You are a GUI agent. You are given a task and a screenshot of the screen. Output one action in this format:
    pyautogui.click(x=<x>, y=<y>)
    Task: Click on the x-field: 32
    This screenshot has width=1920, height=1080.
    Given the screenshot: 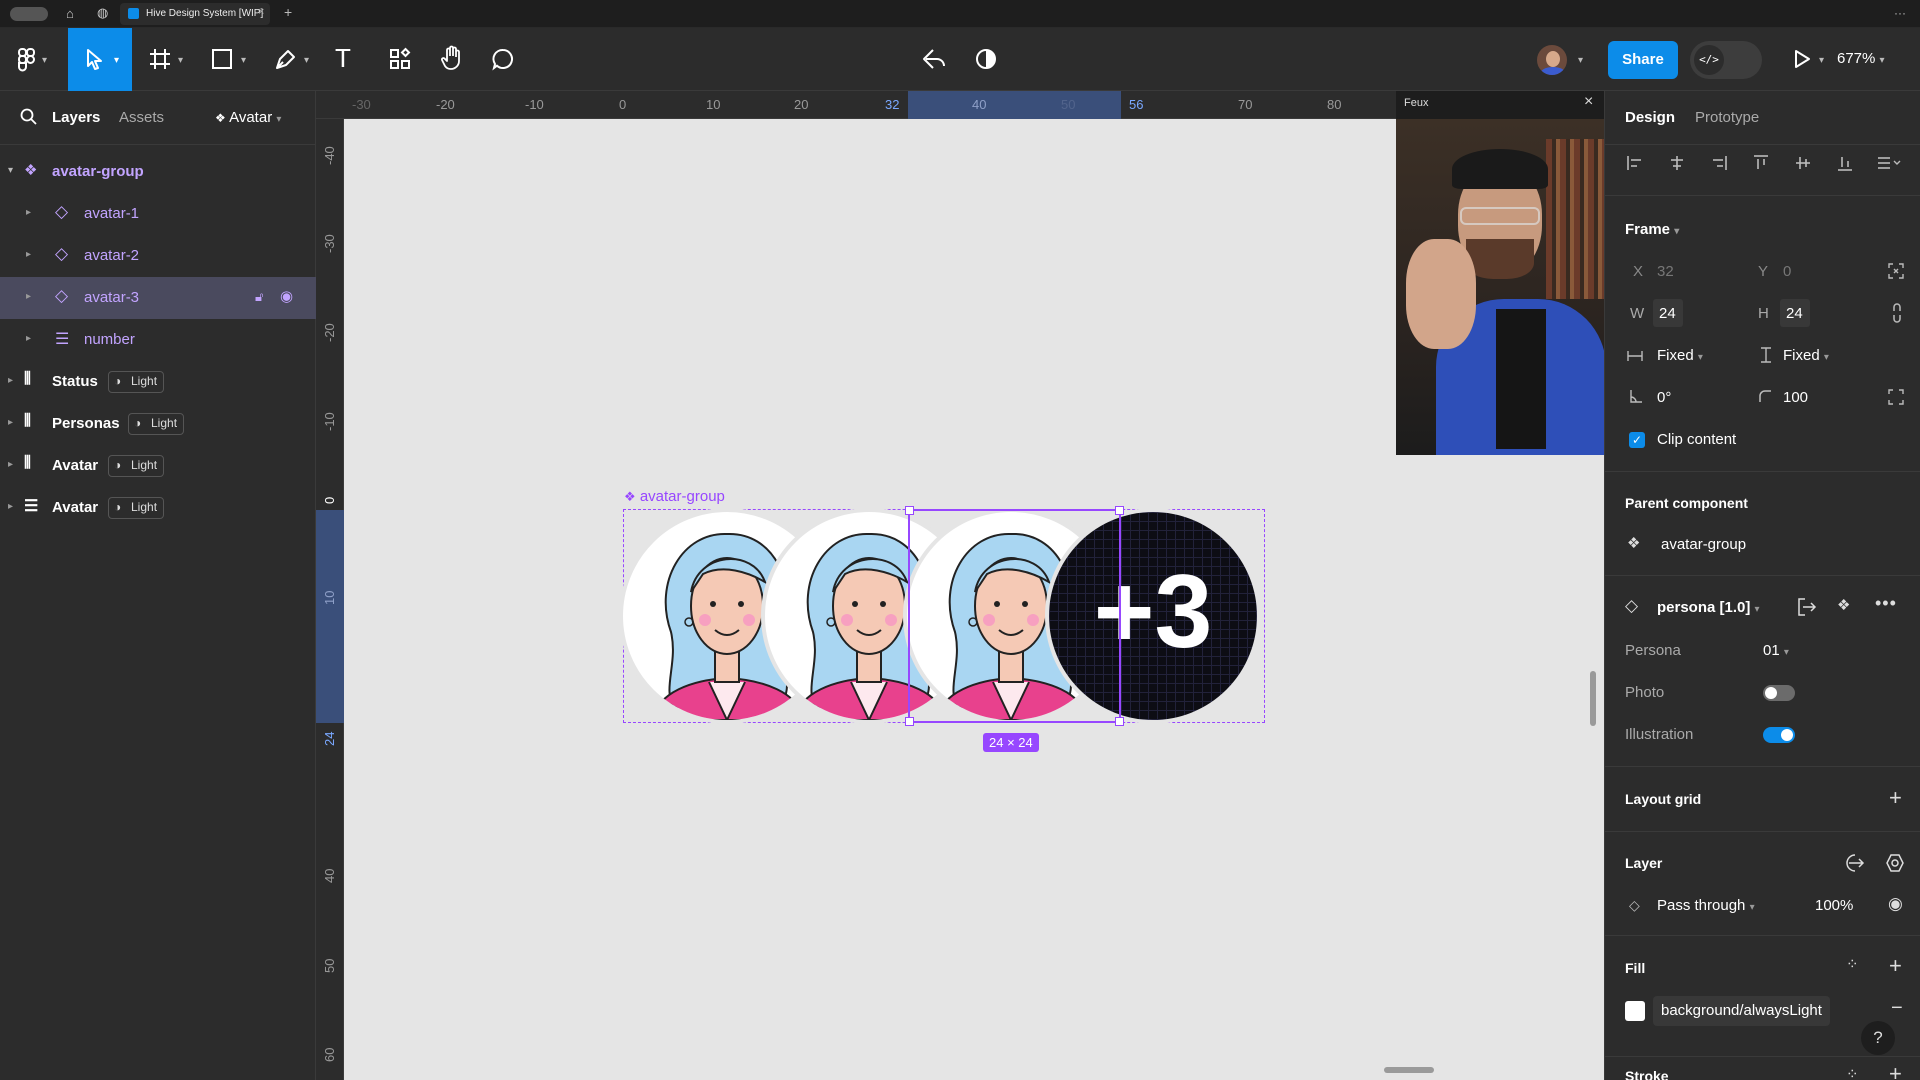 What is the action you would take?
    pyautogui.click(x=1665, y=271)
    